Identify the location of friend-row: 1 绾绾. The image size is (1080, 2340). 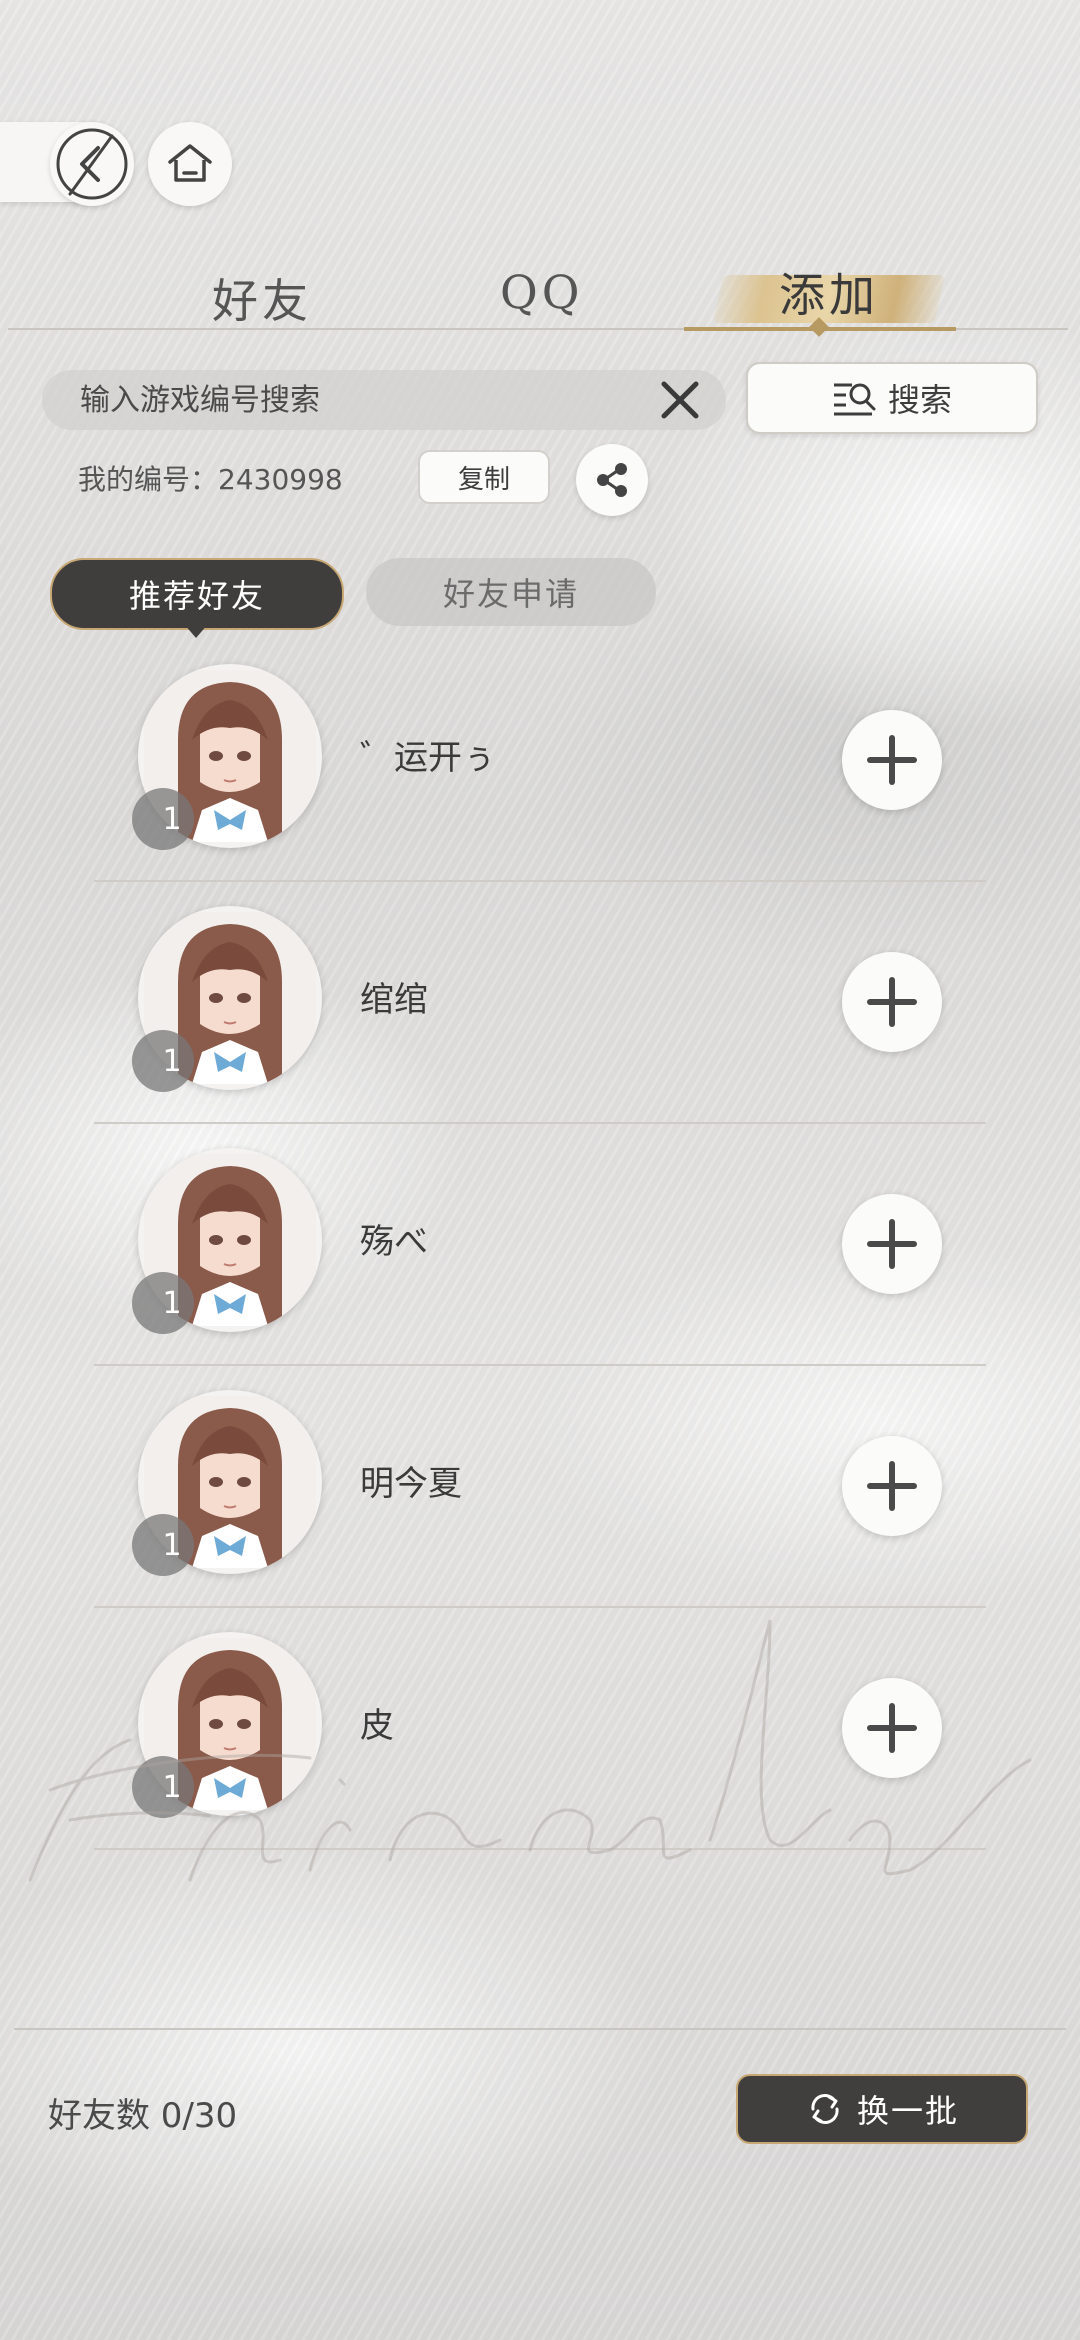
(540, 1023).